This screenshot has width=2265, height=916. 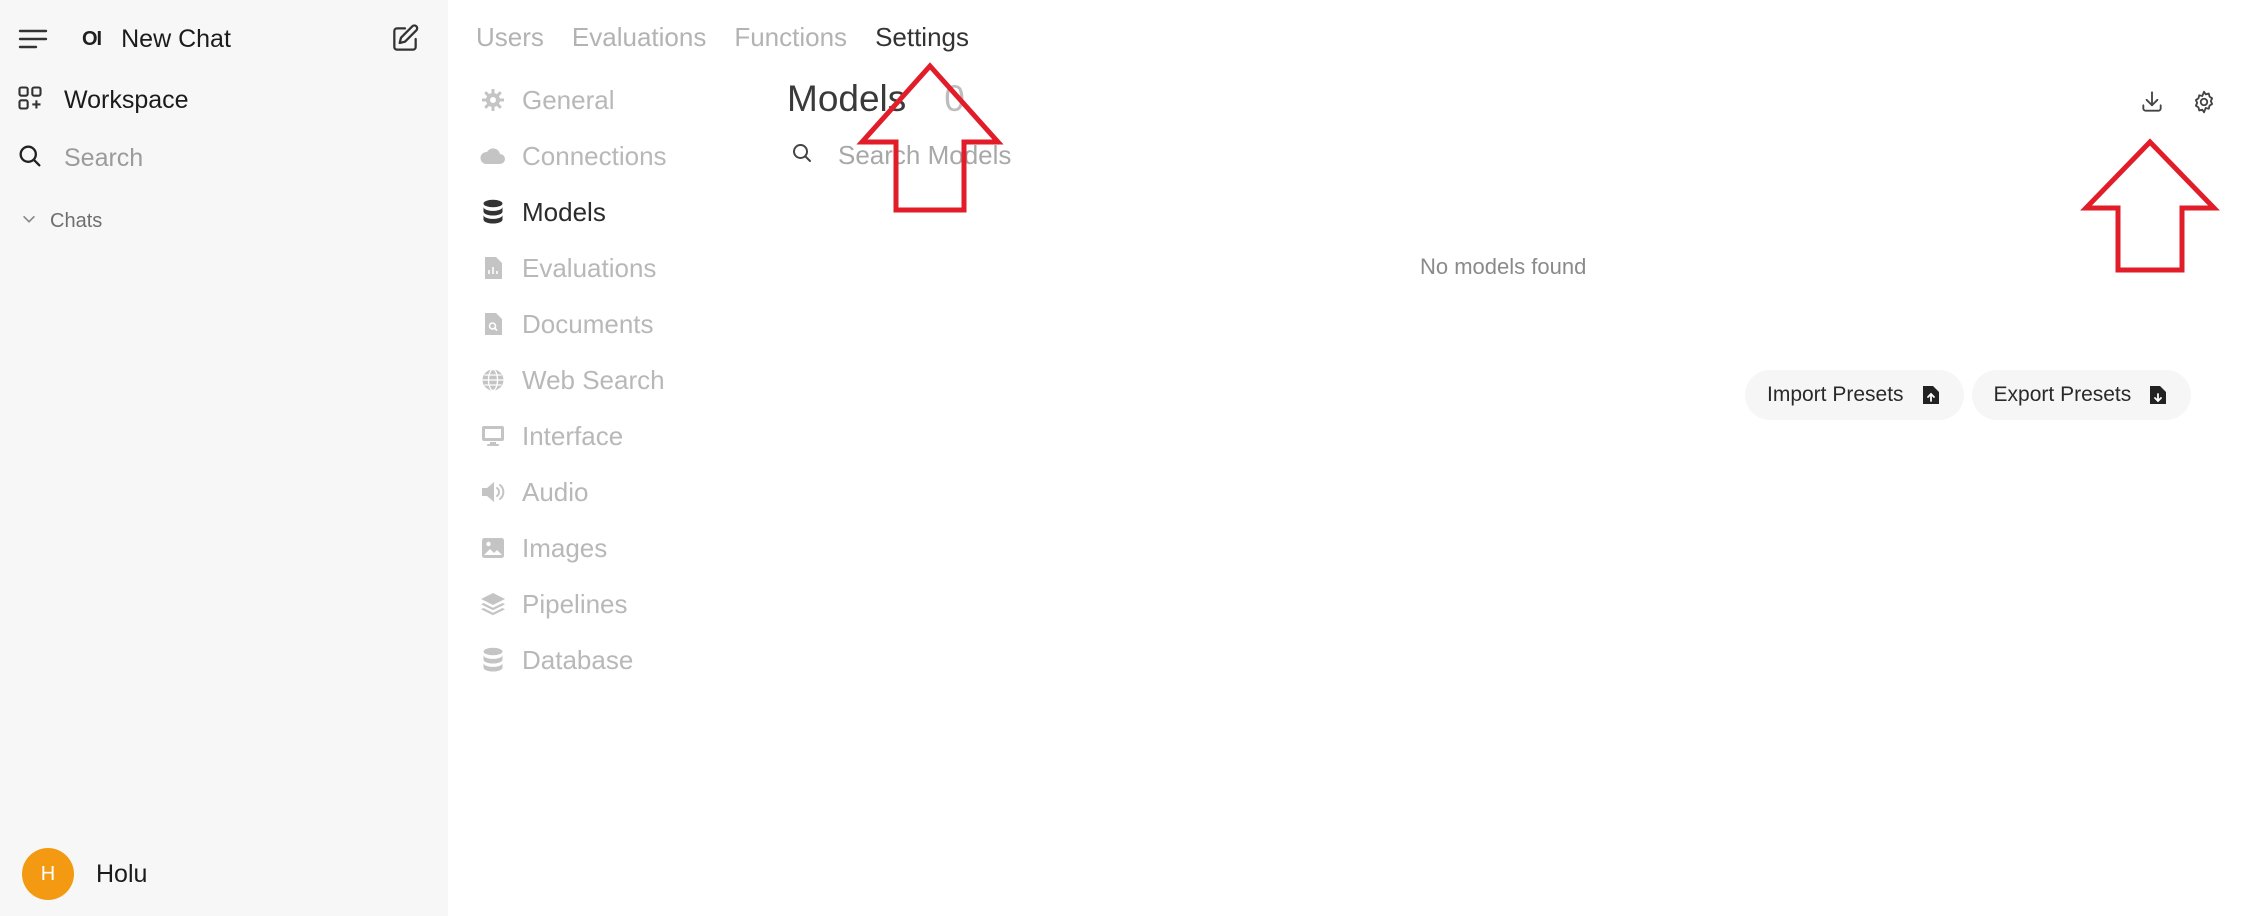 I want to click on settings-nav-label: Database, so click(x=578, y=659).